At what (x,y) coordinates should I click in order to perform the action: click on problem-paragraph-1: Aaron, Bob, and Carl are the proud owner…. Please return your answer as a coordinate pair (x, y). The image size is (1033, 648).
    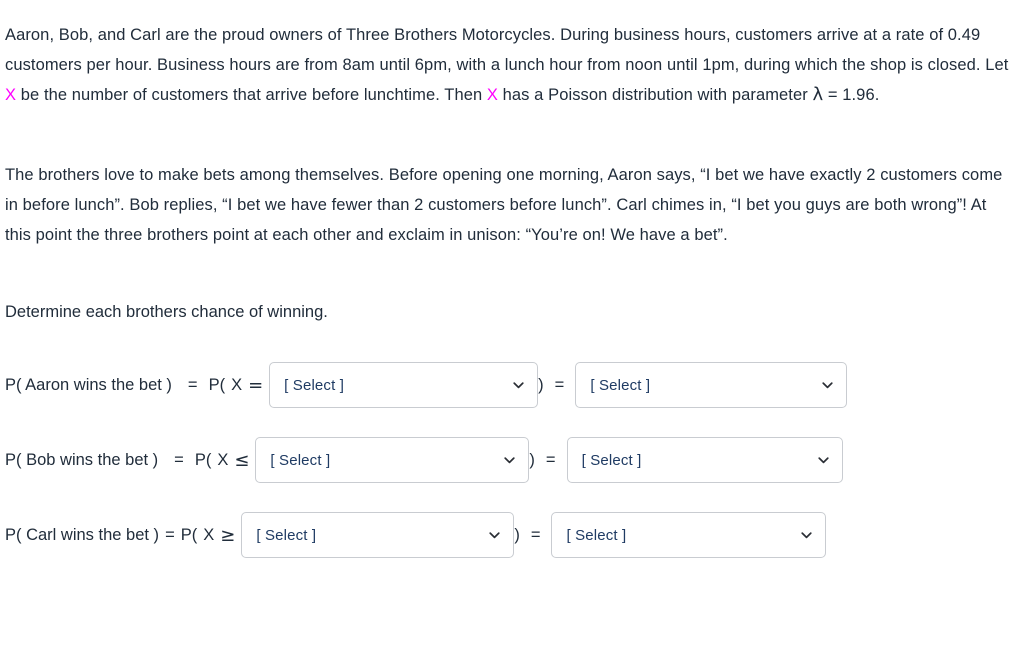
    Looking at the image, I should click on (510, 65).